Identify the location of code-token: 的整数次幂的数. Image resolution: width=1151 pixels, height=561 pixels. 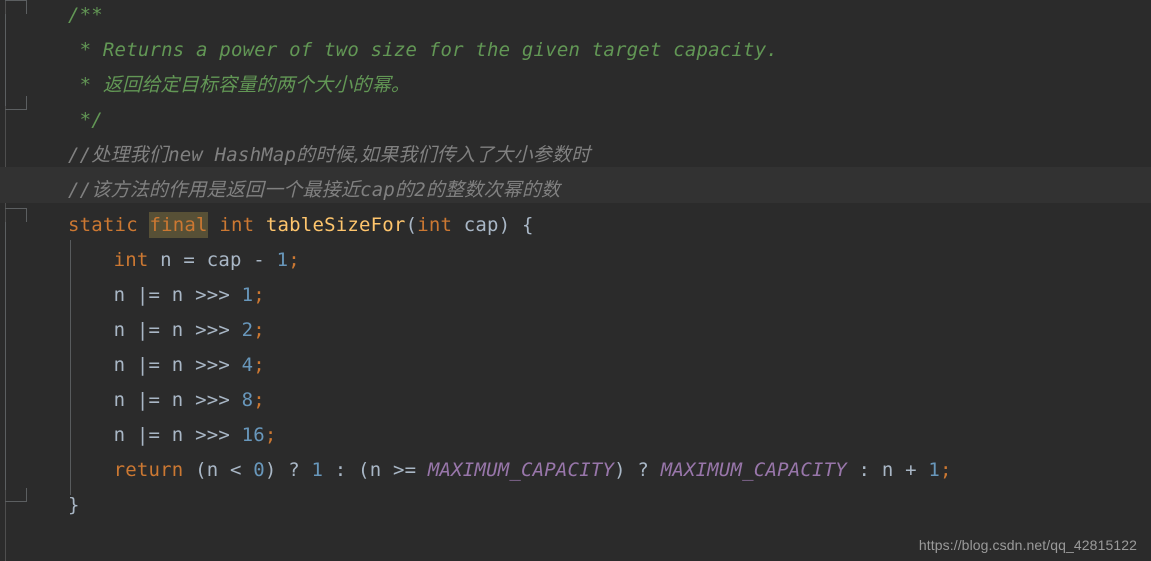
(493, 190).